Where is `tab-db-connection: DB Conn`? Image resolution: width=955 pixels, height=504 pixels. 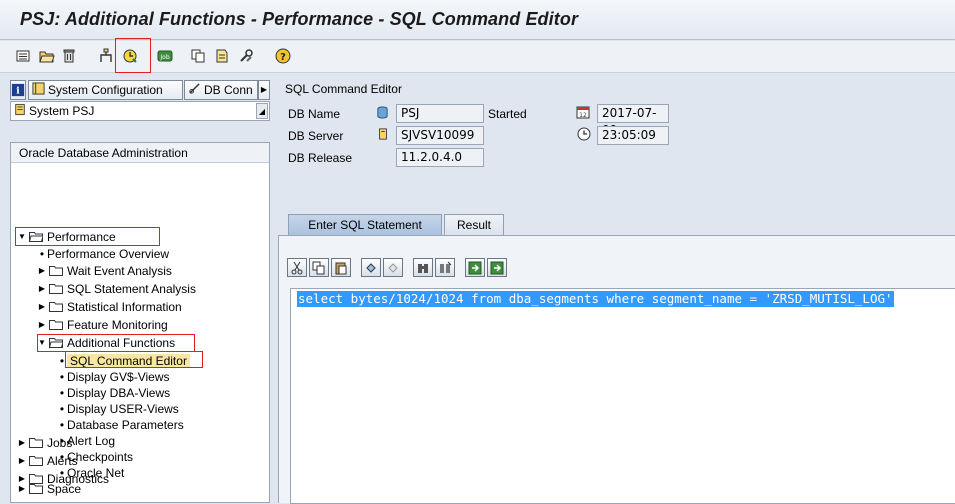
tab-db-connection: DB Conn is located at coordinates (221, 90).